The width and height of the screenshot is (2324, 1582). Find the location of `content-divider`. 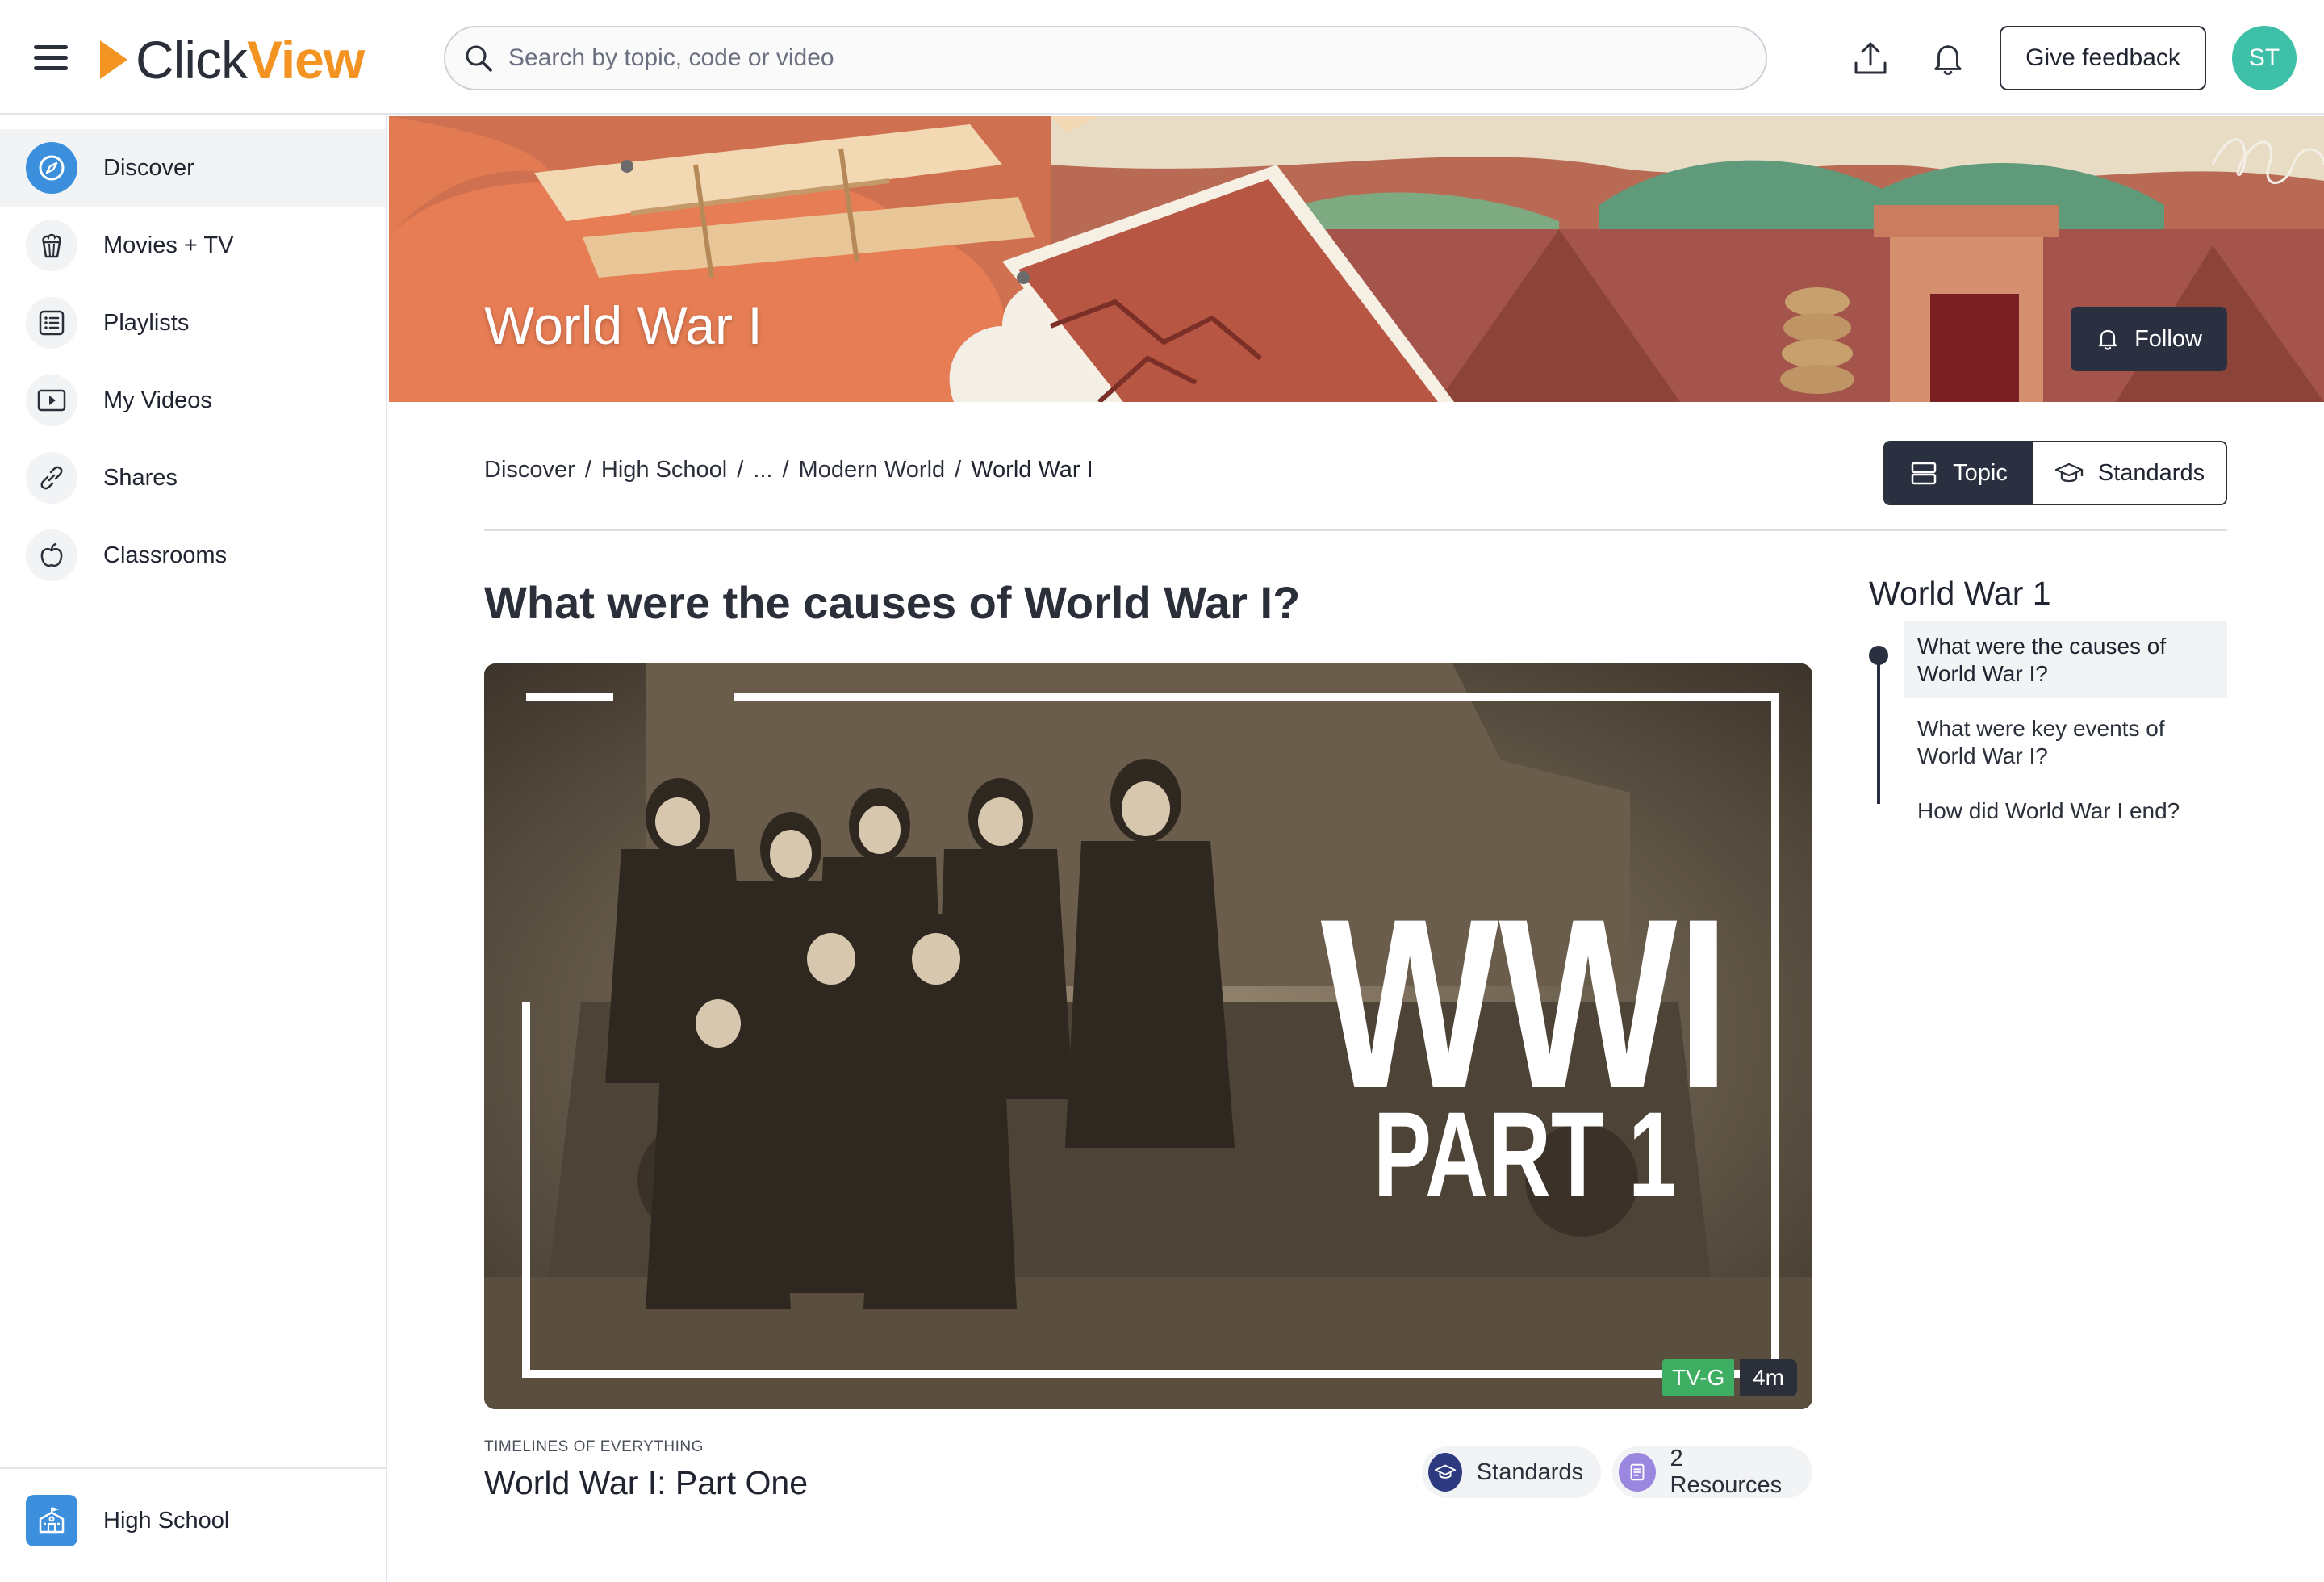

content-divider is located at coordinates (1355, 530).